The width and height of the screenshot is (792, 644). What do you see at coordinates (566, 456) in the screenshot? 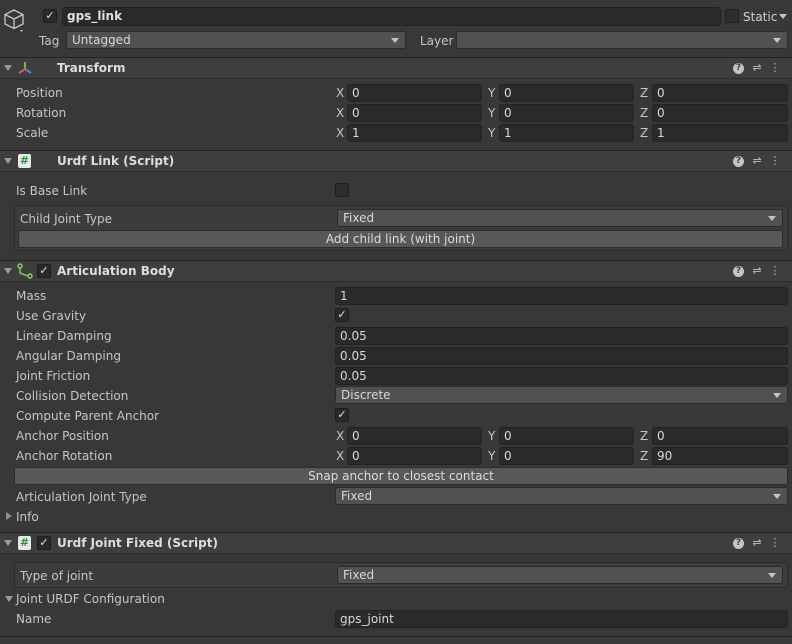
I see `anchor-rotation-y-field: 0` at bounding box center [566, 456].